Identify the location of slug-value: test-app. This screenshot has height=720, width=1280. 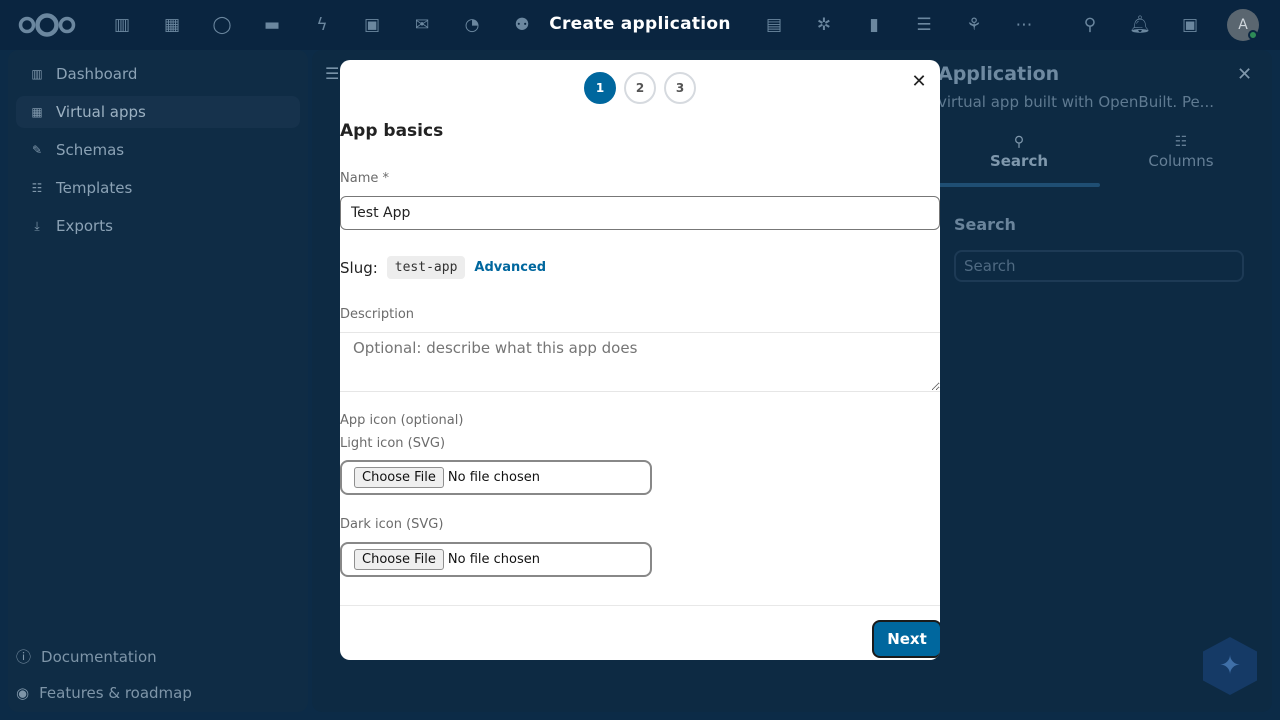
(426, 267).